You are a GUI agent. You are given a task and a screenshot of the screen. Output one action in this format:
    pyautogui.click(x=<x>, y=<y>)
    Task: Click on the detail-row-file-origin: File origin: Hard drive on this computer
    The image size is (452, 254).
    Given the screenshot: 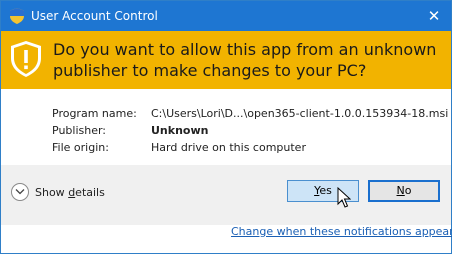 What is the action you would take?
    pyautogui.click(x=250, y=147)
    